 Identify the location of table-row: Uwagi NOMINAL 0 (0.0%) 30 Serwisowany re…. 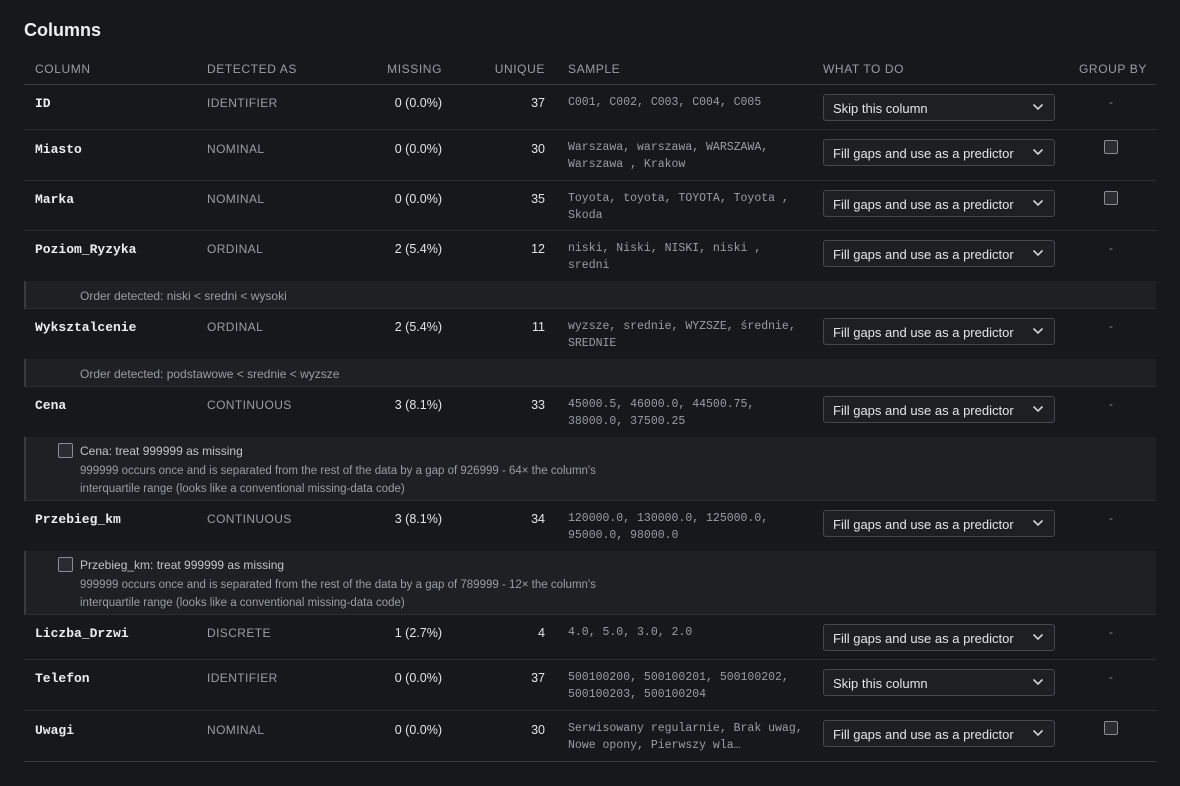
(590, 736).